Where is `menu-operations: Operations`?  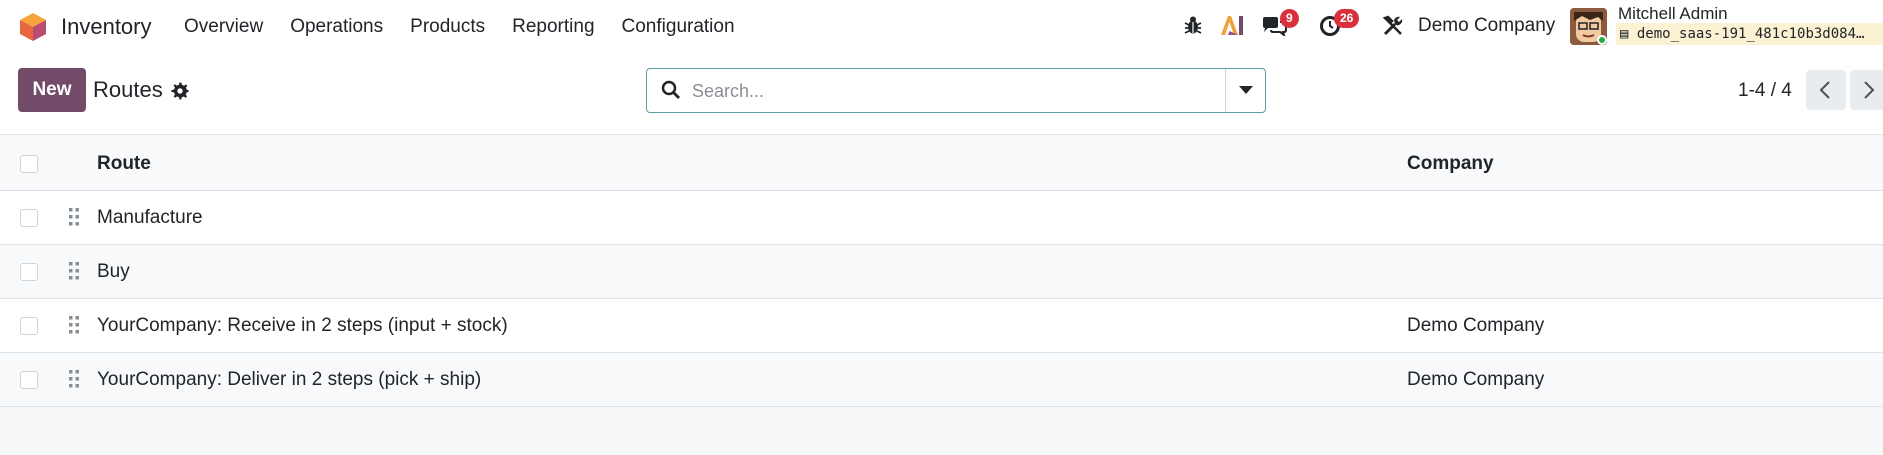
menu-operations: Operations is located at coordinates (336, 27).